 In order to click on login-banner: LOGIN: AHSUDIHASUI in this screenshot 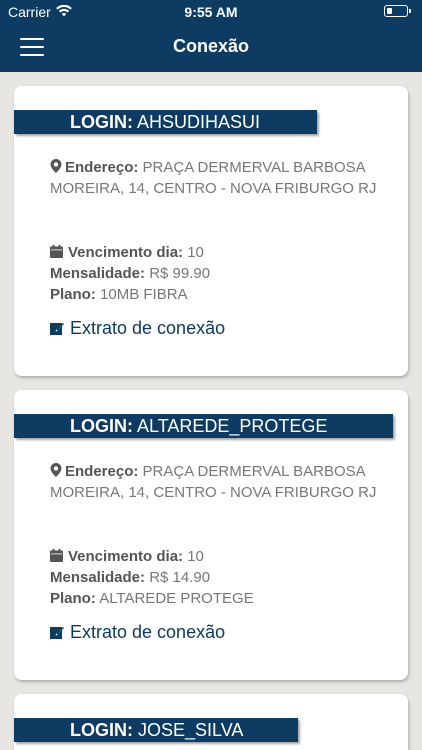, I will do `click(165, 122)`.